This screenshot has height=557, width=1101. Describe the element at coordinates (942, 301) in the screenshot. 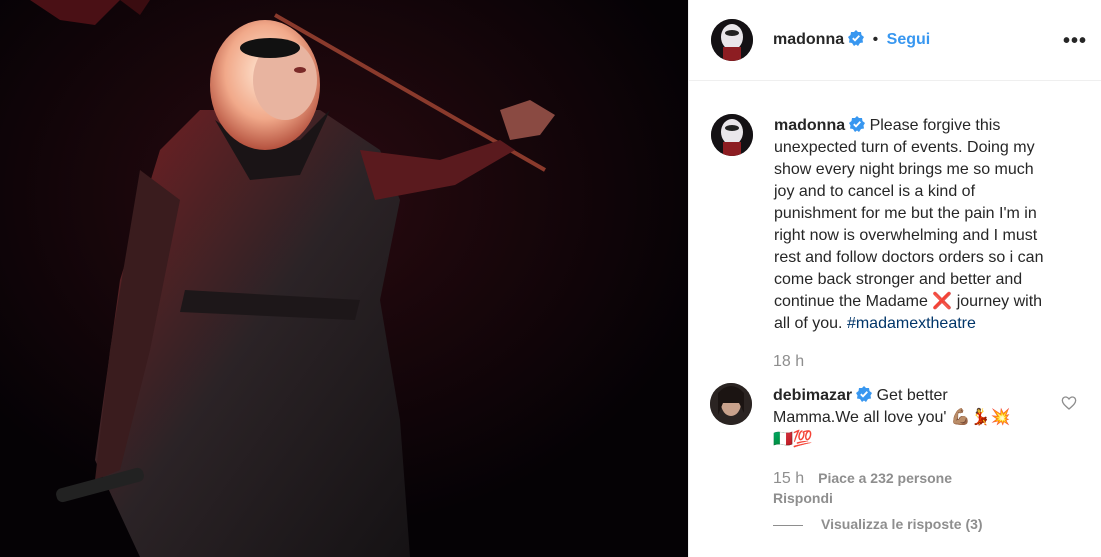

I see `x-emoji-icon: ❌` at that location.